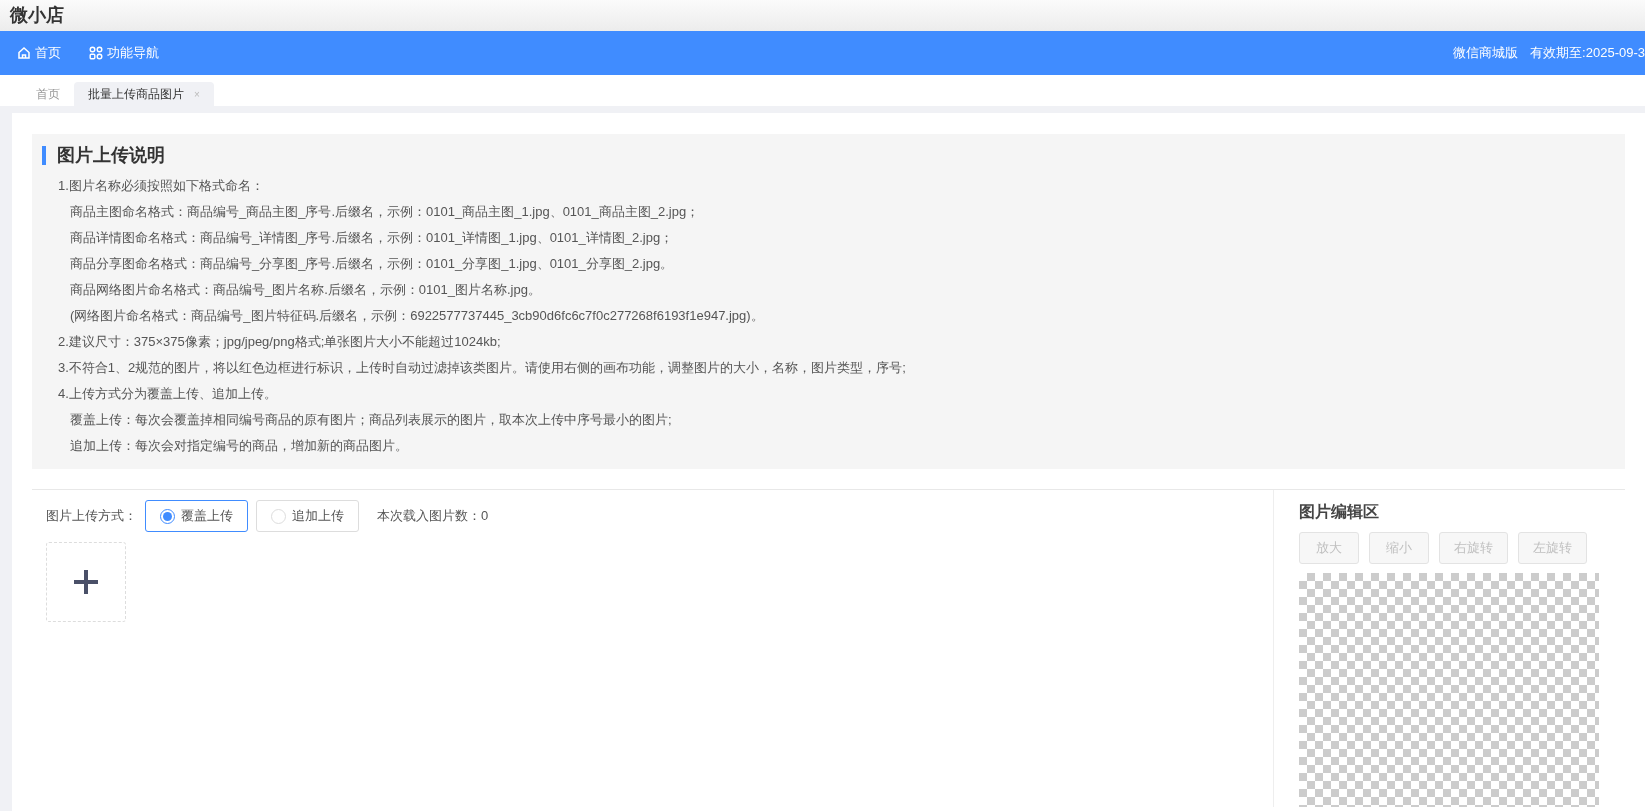 Image resolution: width=1645 pixels, height=811 pixels. I want to click on radio-option: 追加上传, so click(307, 516).